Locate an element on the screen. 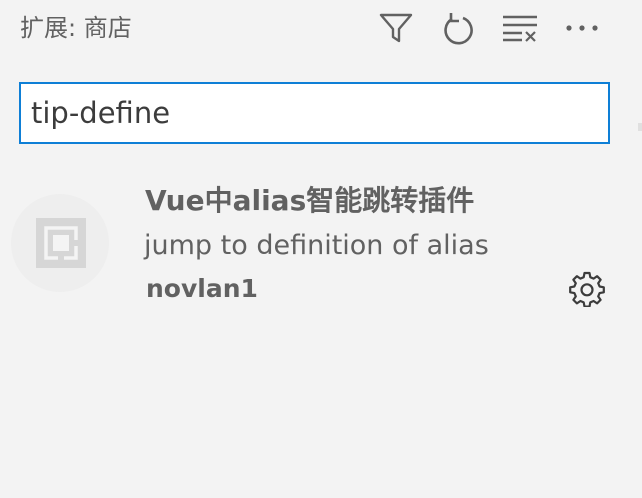 This screenshot has height=498, width=642. search-box is located at coordinates (314, 113).